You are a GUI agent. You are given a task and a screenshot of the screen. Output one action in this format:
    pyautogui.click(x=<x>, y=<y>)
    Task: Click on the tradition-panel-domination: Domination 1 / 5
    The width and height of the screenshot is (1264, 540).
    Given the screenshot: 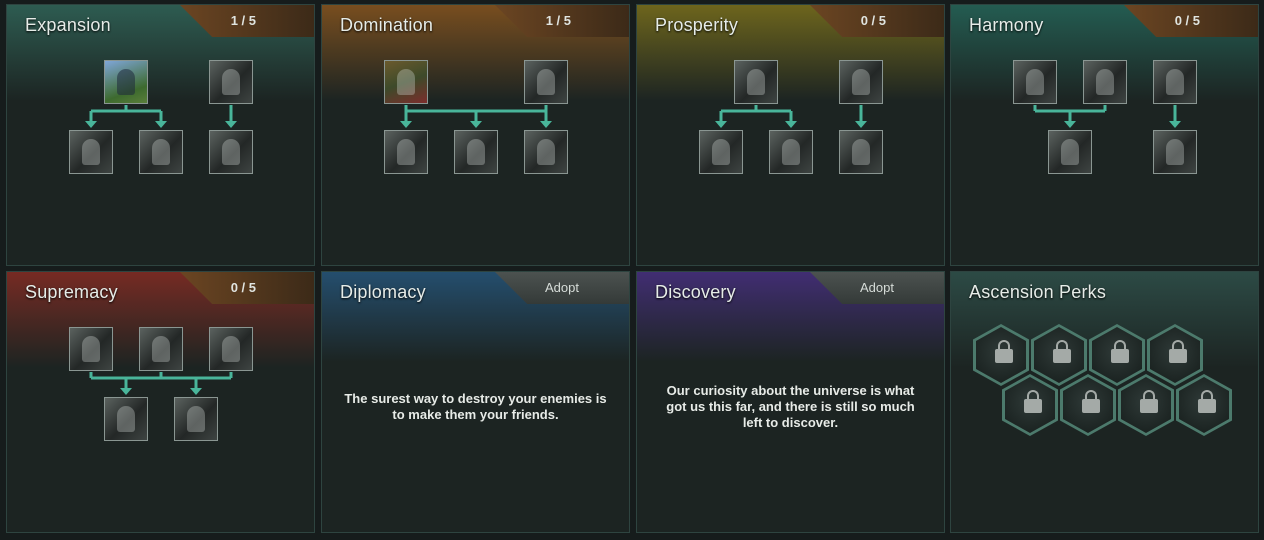 What is the action you would take?
    pyautogui.click(x=475, y=135)
    